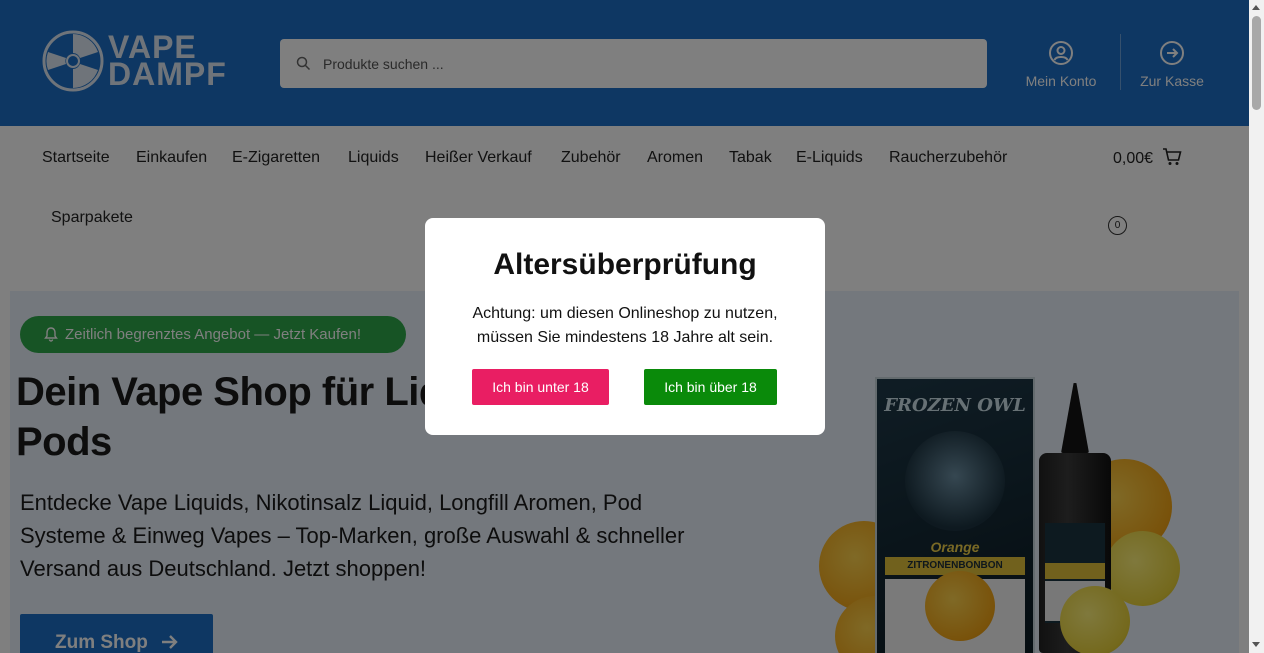 This screenshot has width=1264, height=653. What do you see at coordinates (710, 387) in the screenshot?
I see `over-18-button: Ich bin über 18` at bounding box center [710, 387].